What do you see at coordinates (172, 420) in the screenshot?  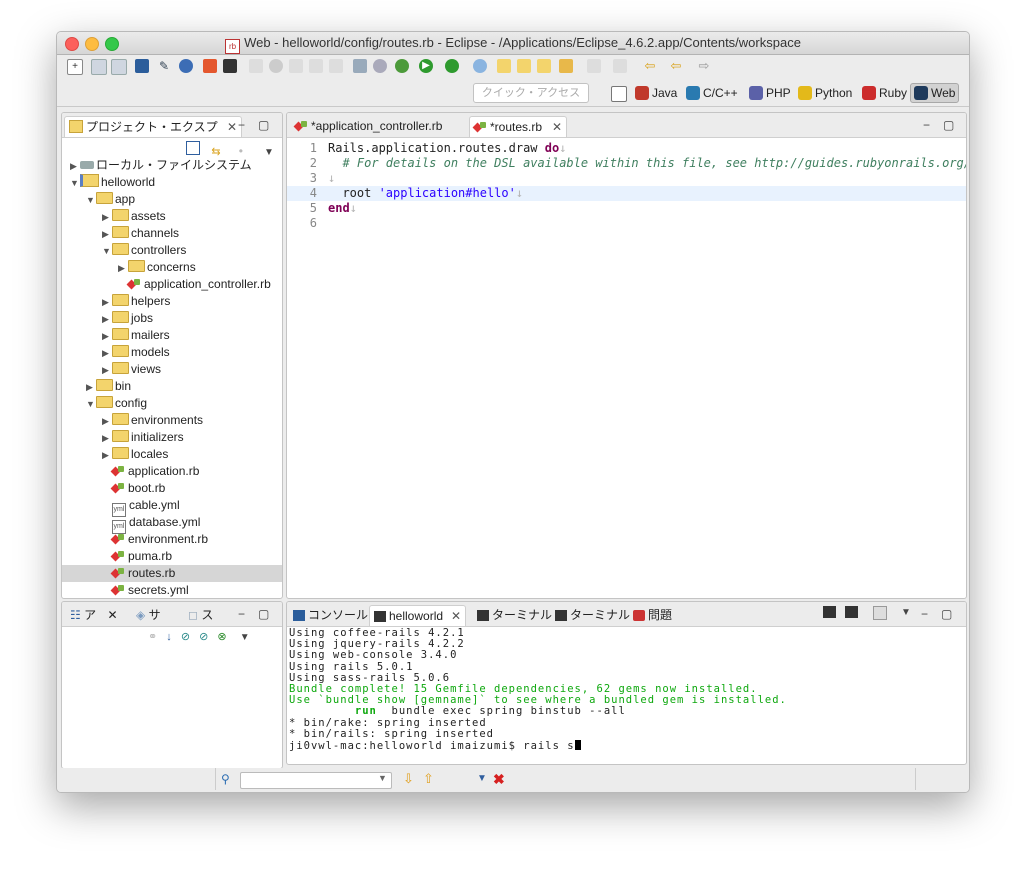 I see `tree-item: ▶ environments` at bounding box center [172, 420].